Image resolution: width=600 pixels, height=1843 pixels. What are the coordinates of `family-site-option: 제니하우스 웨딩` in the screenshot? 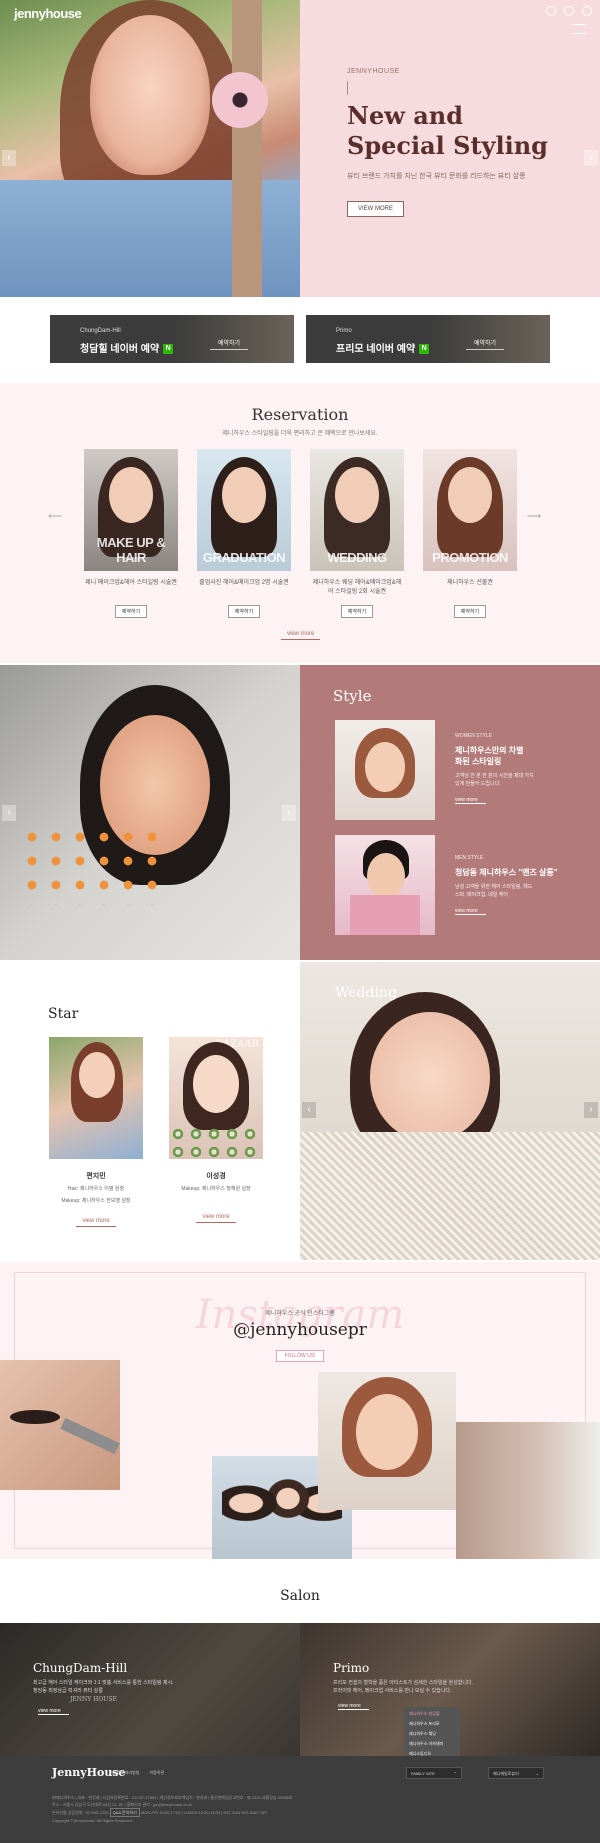 It's located at (432, 1734).